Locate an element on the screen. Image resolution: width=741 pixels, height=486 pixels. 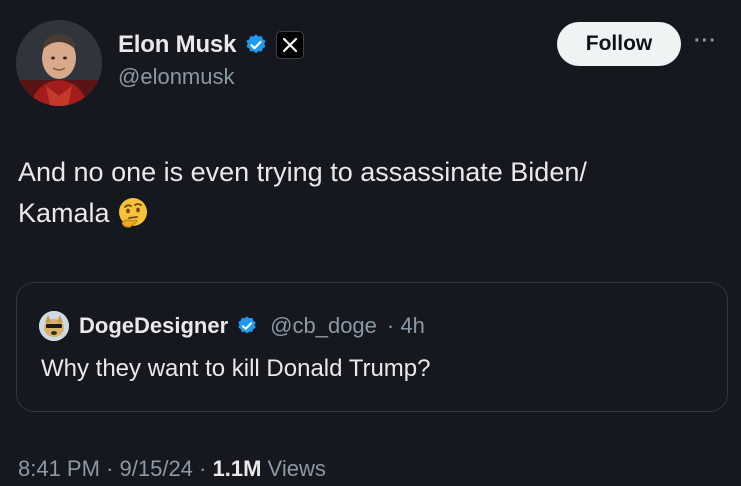
tweet-text-line-2-wrap: Kamala is located at coordinates (368, 213).